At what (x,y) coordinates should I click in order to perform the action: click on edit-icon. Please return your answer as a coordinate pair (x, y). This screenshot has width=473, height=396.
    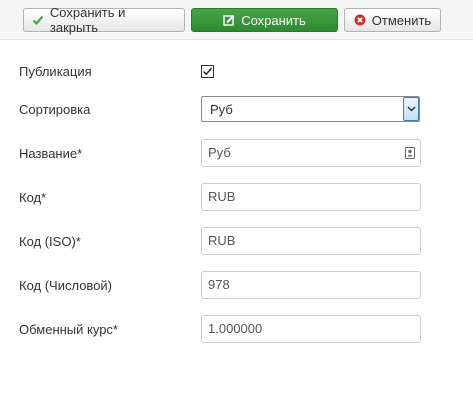
    Looking at the image, I should click on (229, 20).